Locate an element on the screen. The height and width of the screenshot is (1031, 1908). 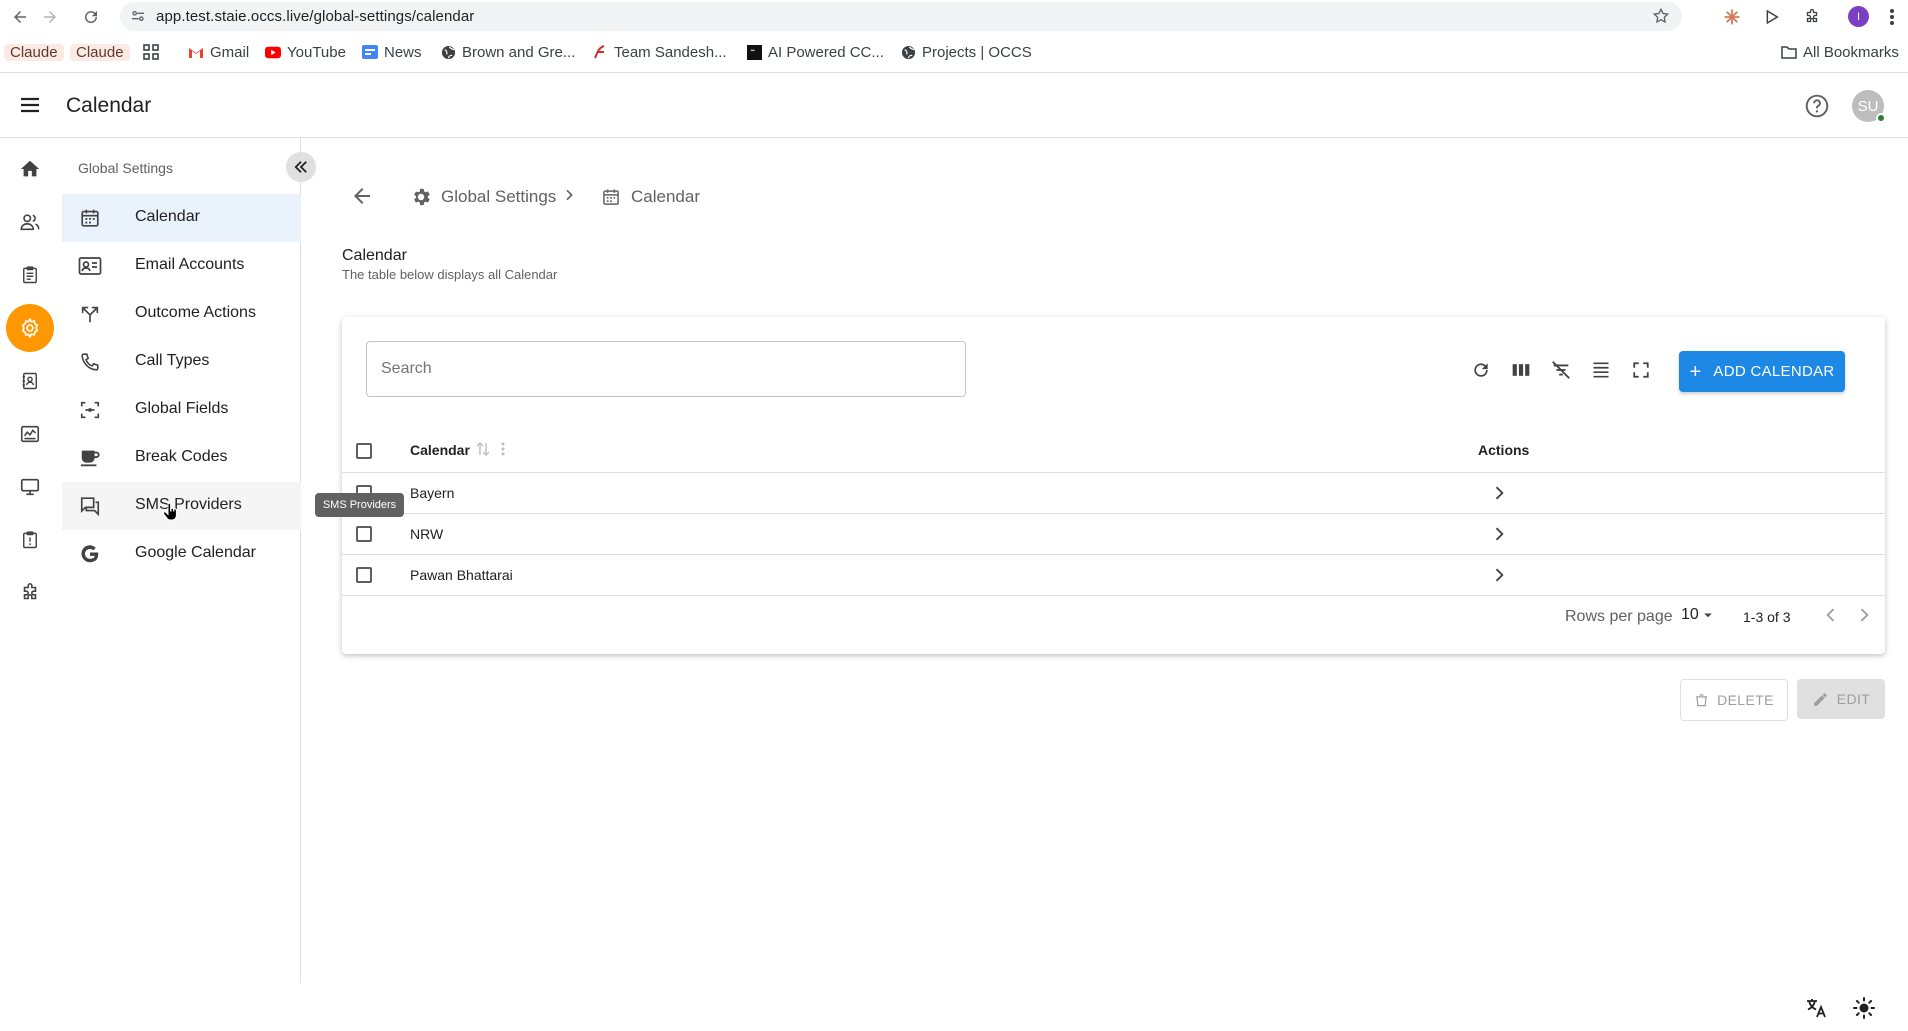
double-chevron-left-icon is located at coordinates (300, 167).